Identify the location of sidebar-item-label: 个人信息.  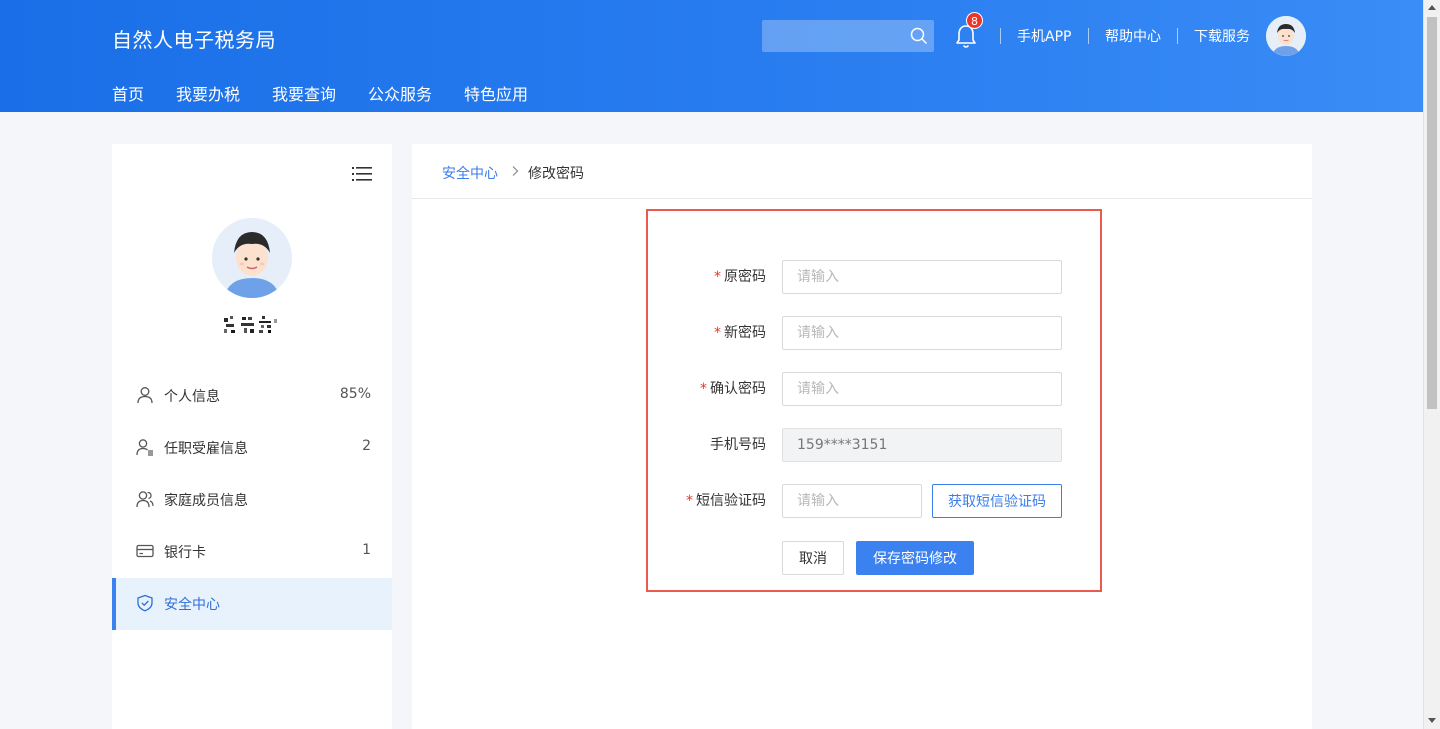
(192, 397).